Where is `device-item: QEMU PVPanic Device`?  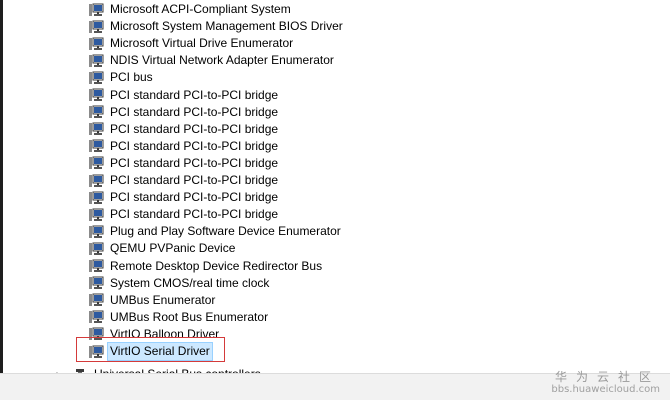
device-item: QEMU PVPanic Device is located at coordinates (162, 248).